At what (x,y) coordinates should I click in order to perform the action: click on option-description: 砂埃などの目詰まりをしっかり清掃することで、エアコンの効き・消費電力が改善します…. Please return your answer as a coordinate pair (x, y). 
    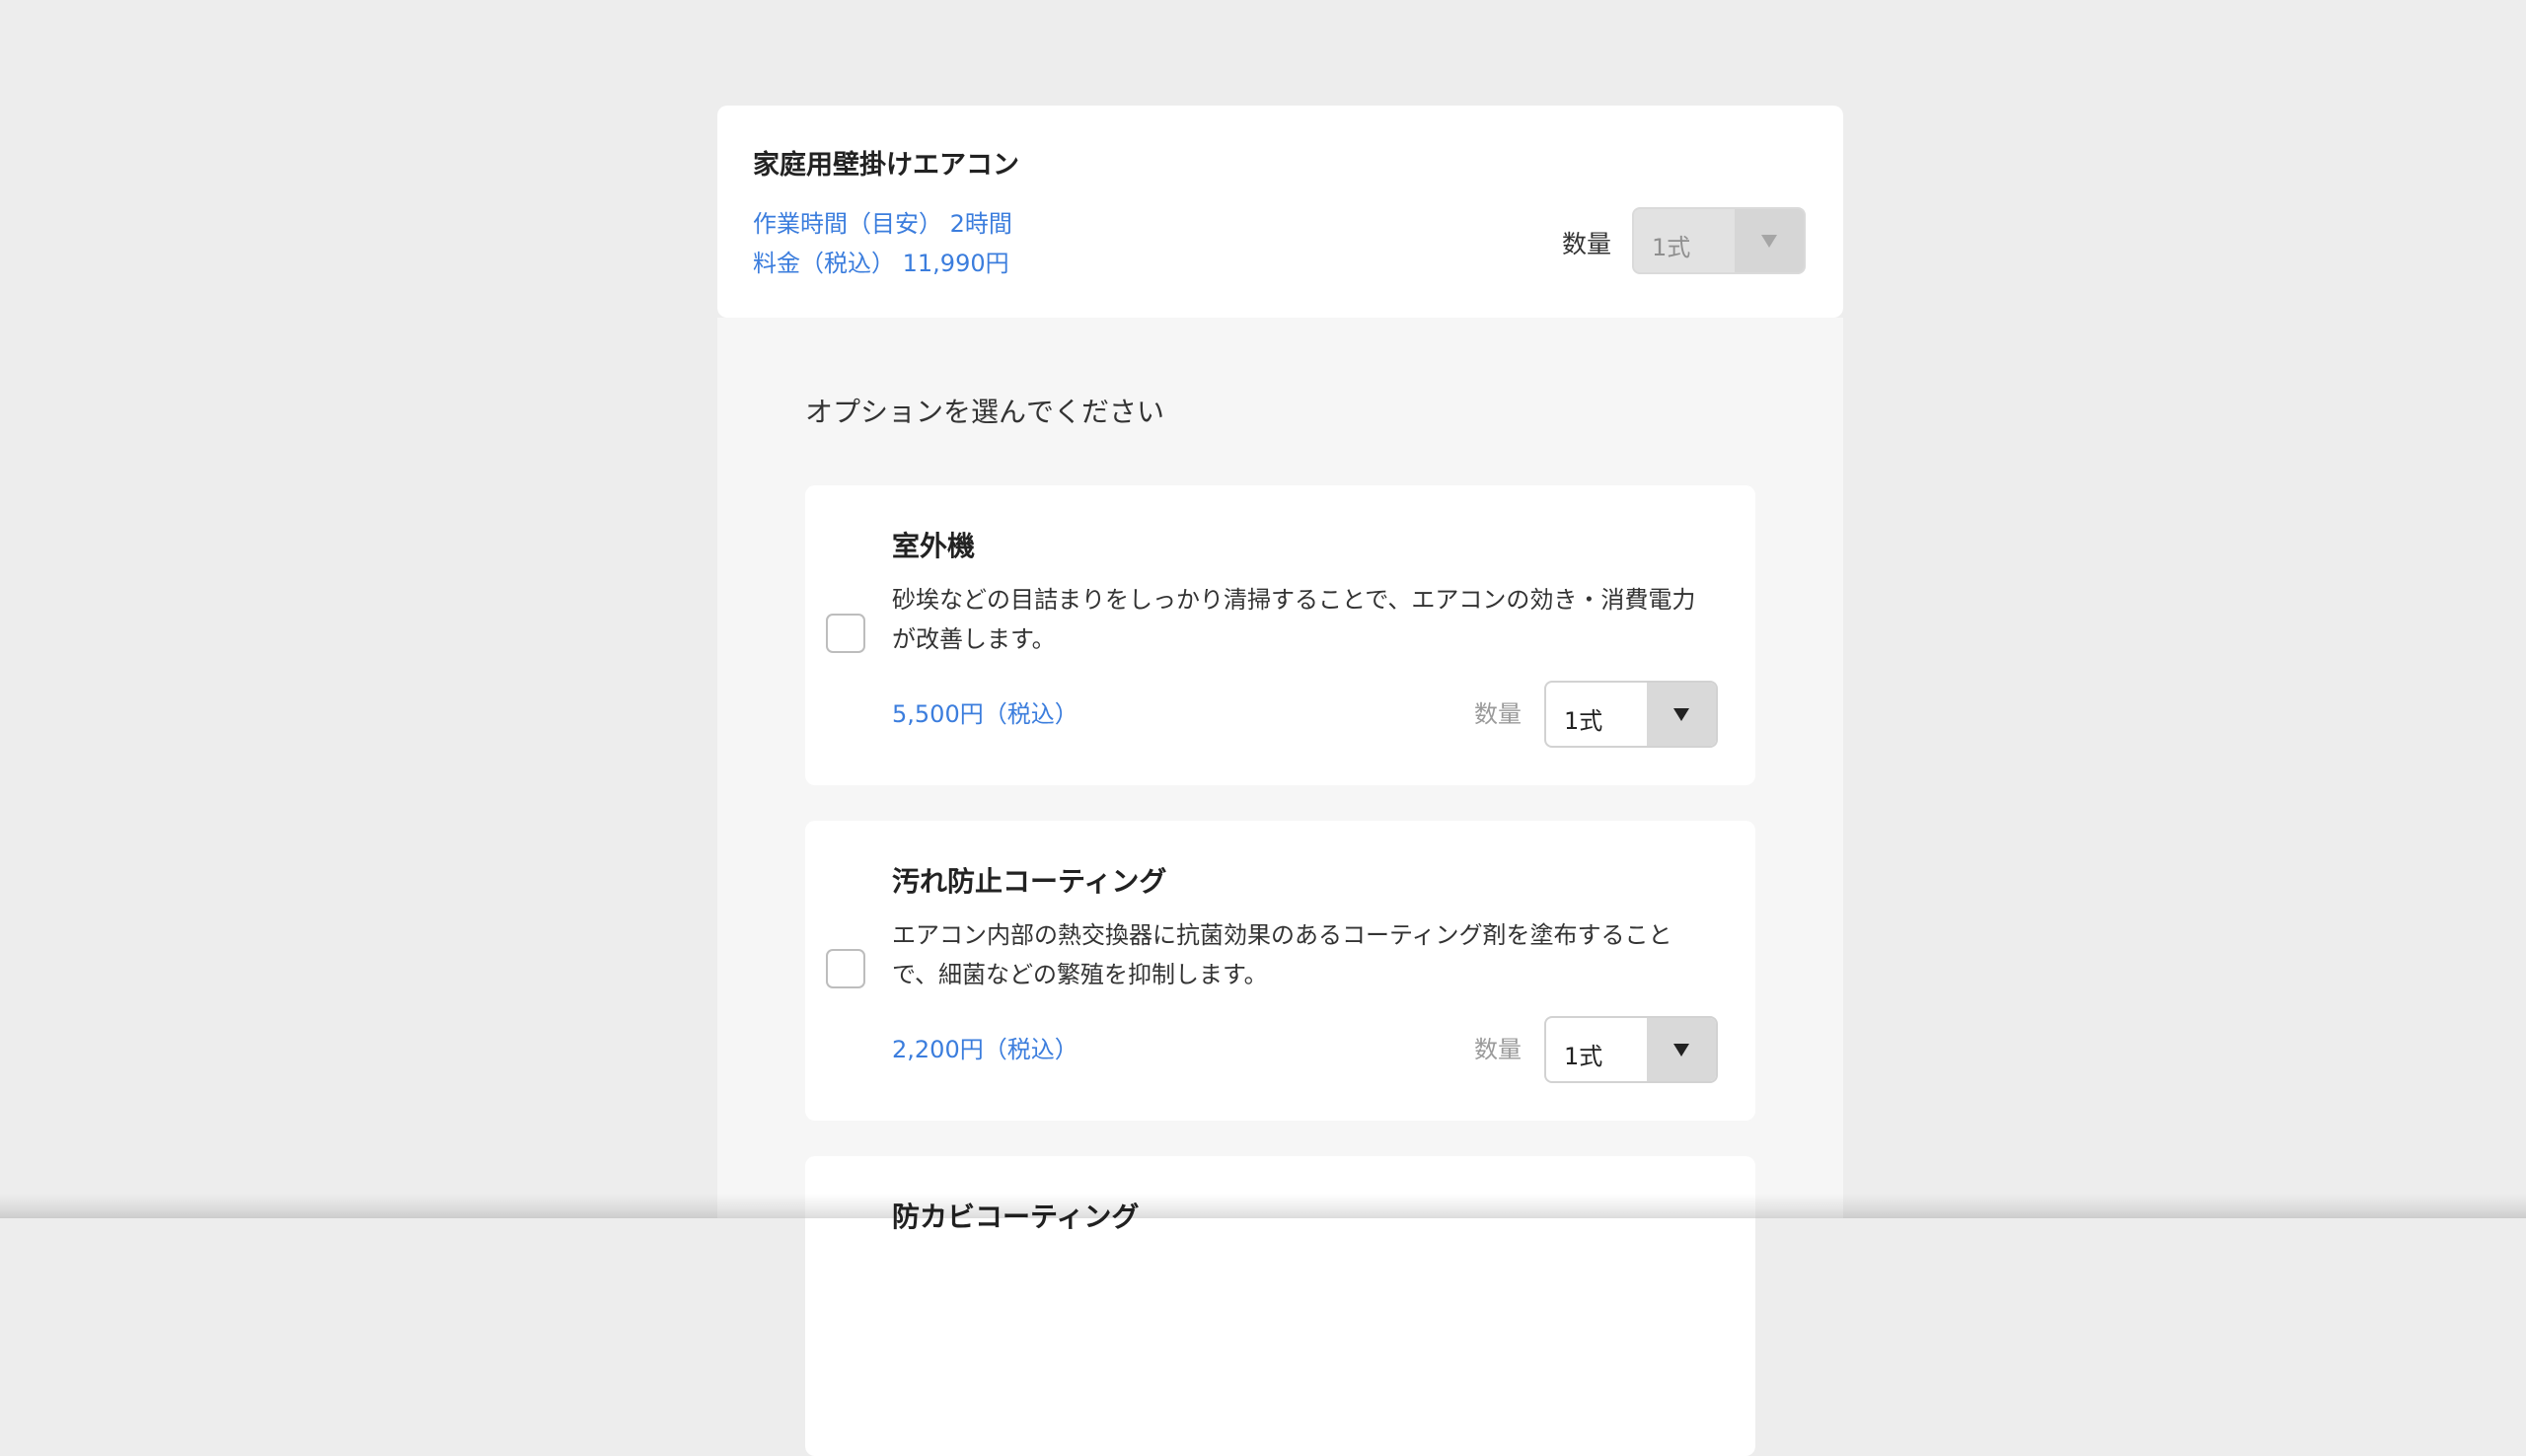
    Looking at the image, I should click on (1294, 619).